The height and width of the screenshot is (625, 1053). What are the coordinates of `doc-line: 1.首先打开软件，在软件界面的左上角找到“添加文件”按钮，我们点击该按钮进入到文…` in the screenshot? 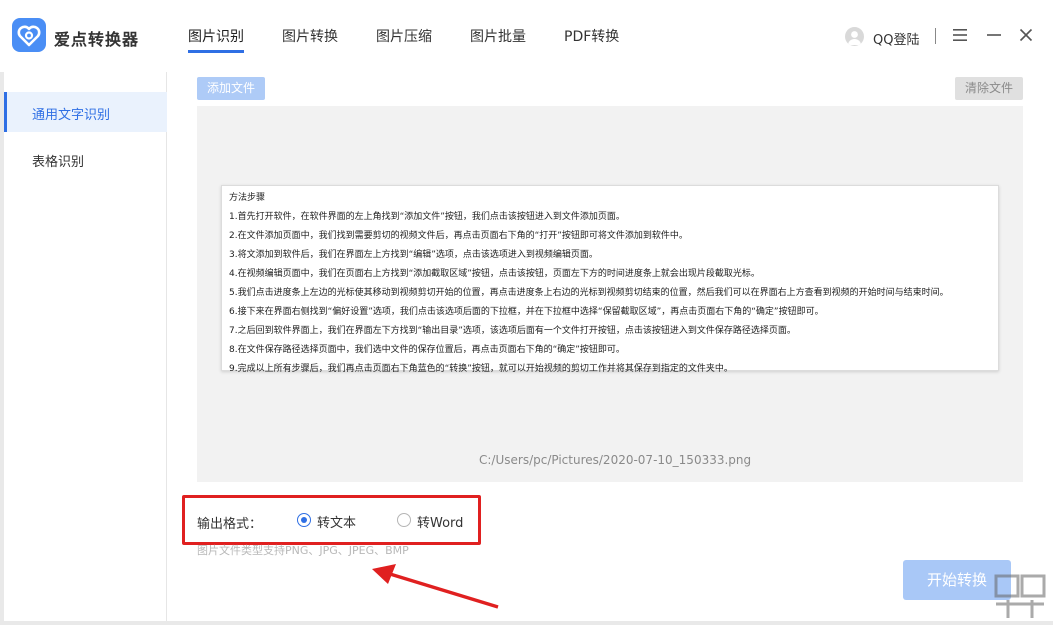 It's located at (427, 217).